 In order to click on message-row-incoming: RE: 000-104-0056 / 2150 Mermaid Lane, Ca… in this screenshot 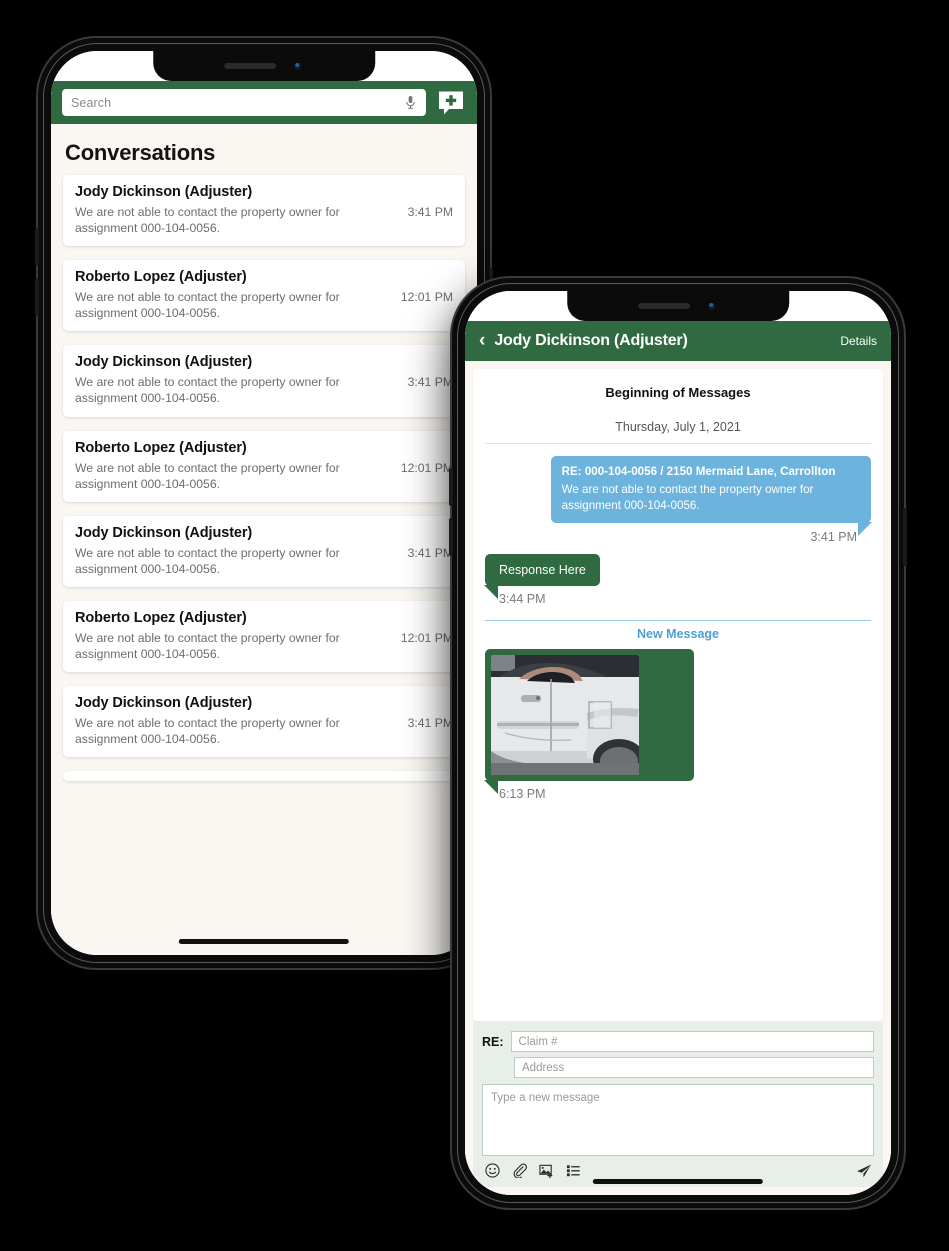, I will do `click(679, 496)`.